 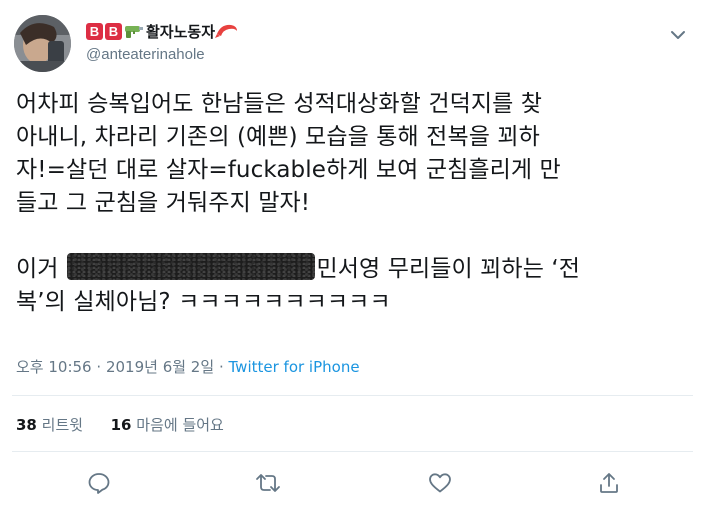 I want to click on display-name-line: B B 활자노동자, so click(x=162, y=31).